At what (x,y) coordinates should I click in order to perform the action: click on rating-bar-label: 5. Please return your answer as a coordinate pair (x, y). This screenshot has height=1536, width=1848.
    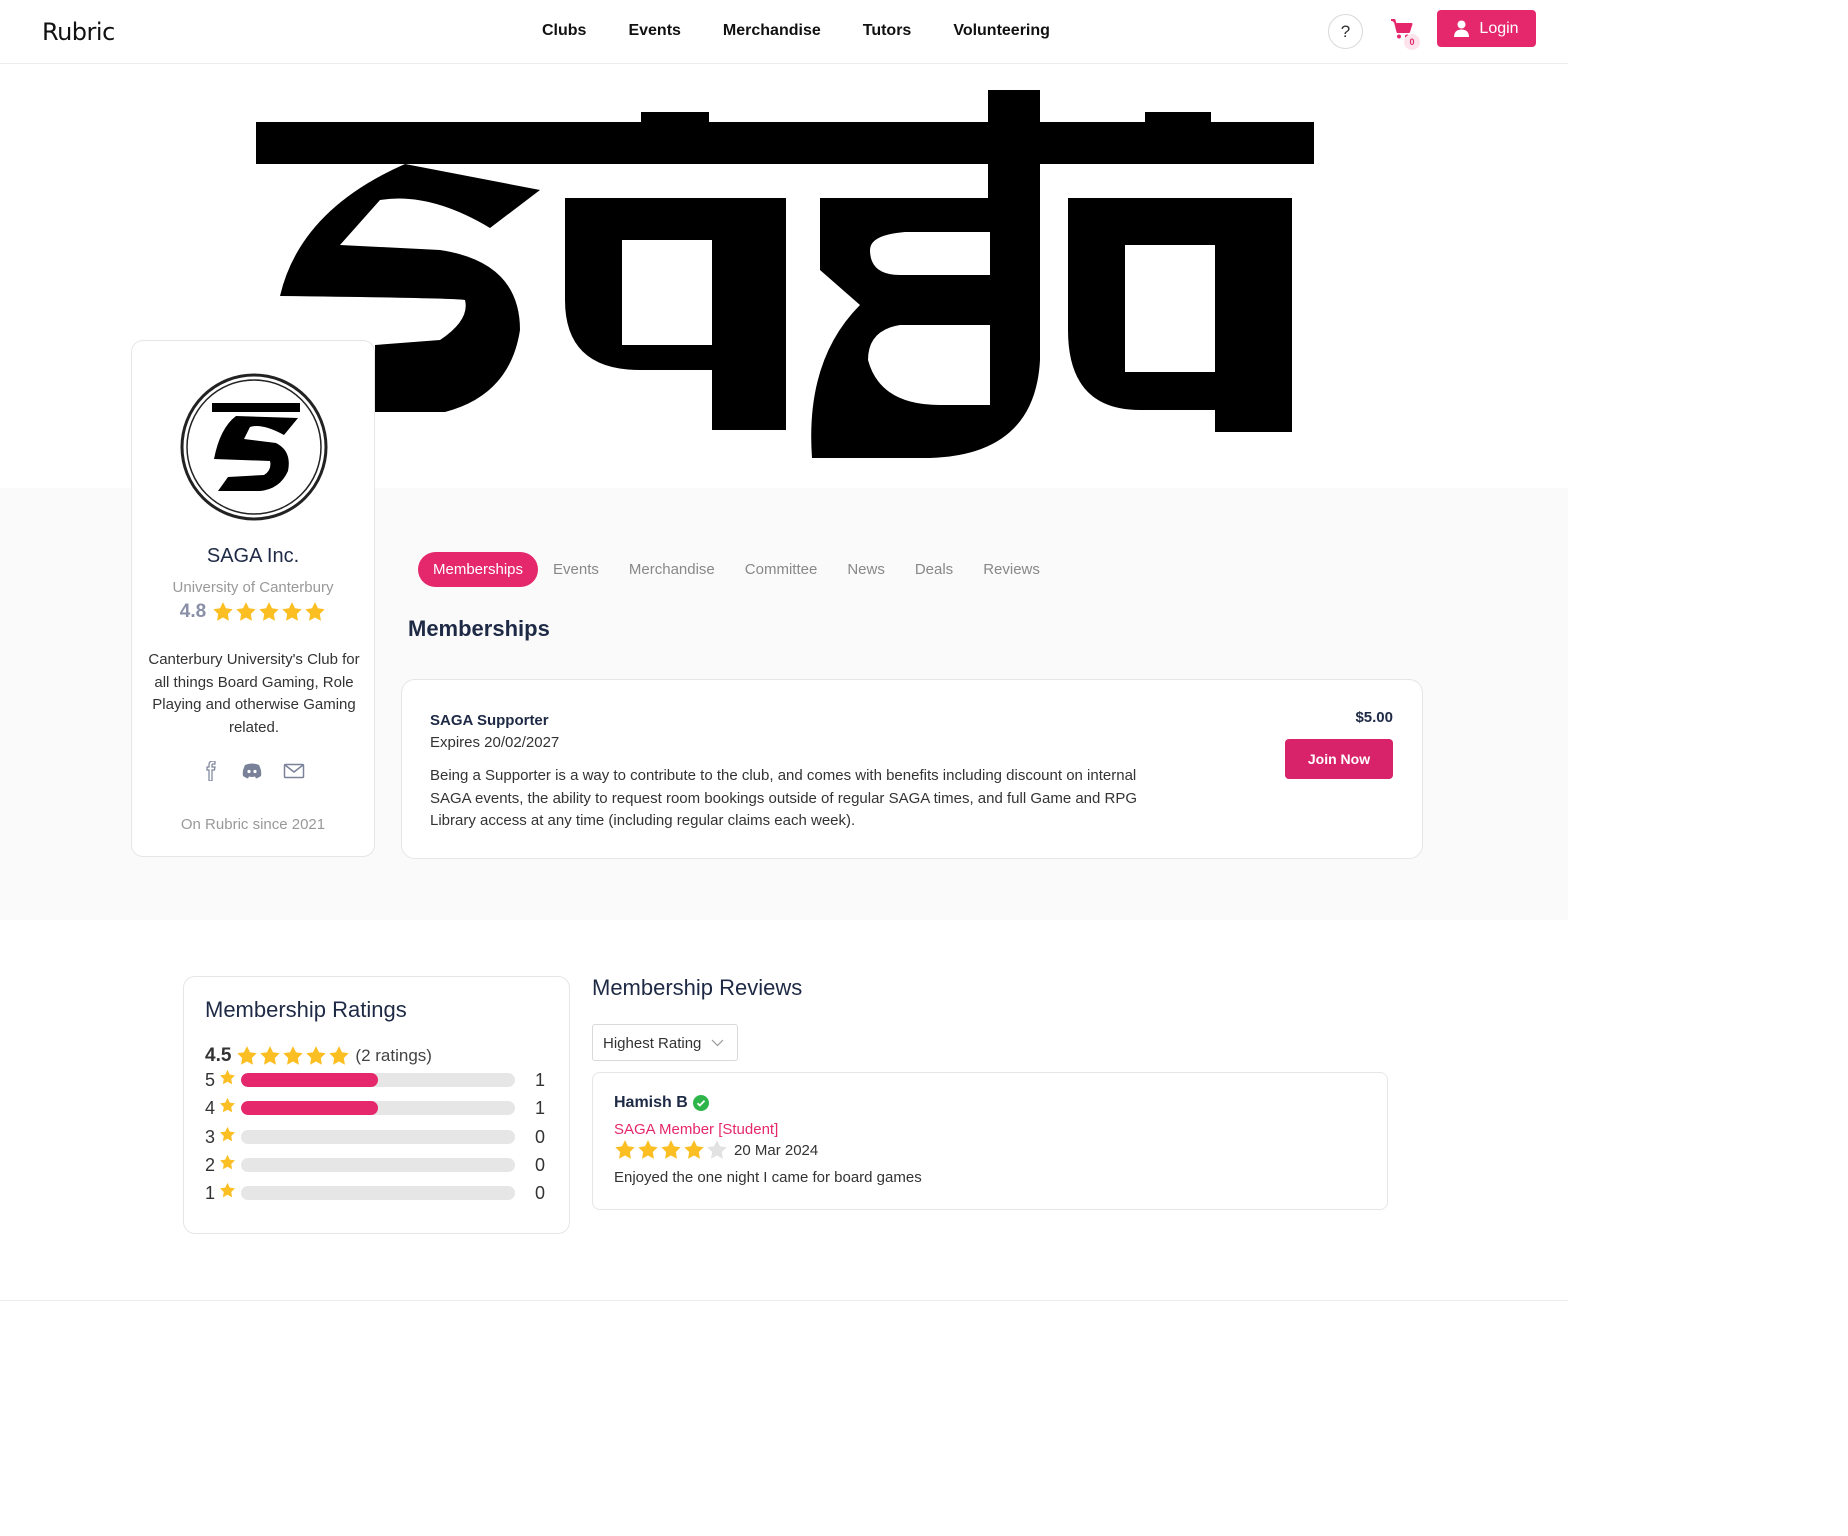
    Looking at the image, I should click on (210, 1079).